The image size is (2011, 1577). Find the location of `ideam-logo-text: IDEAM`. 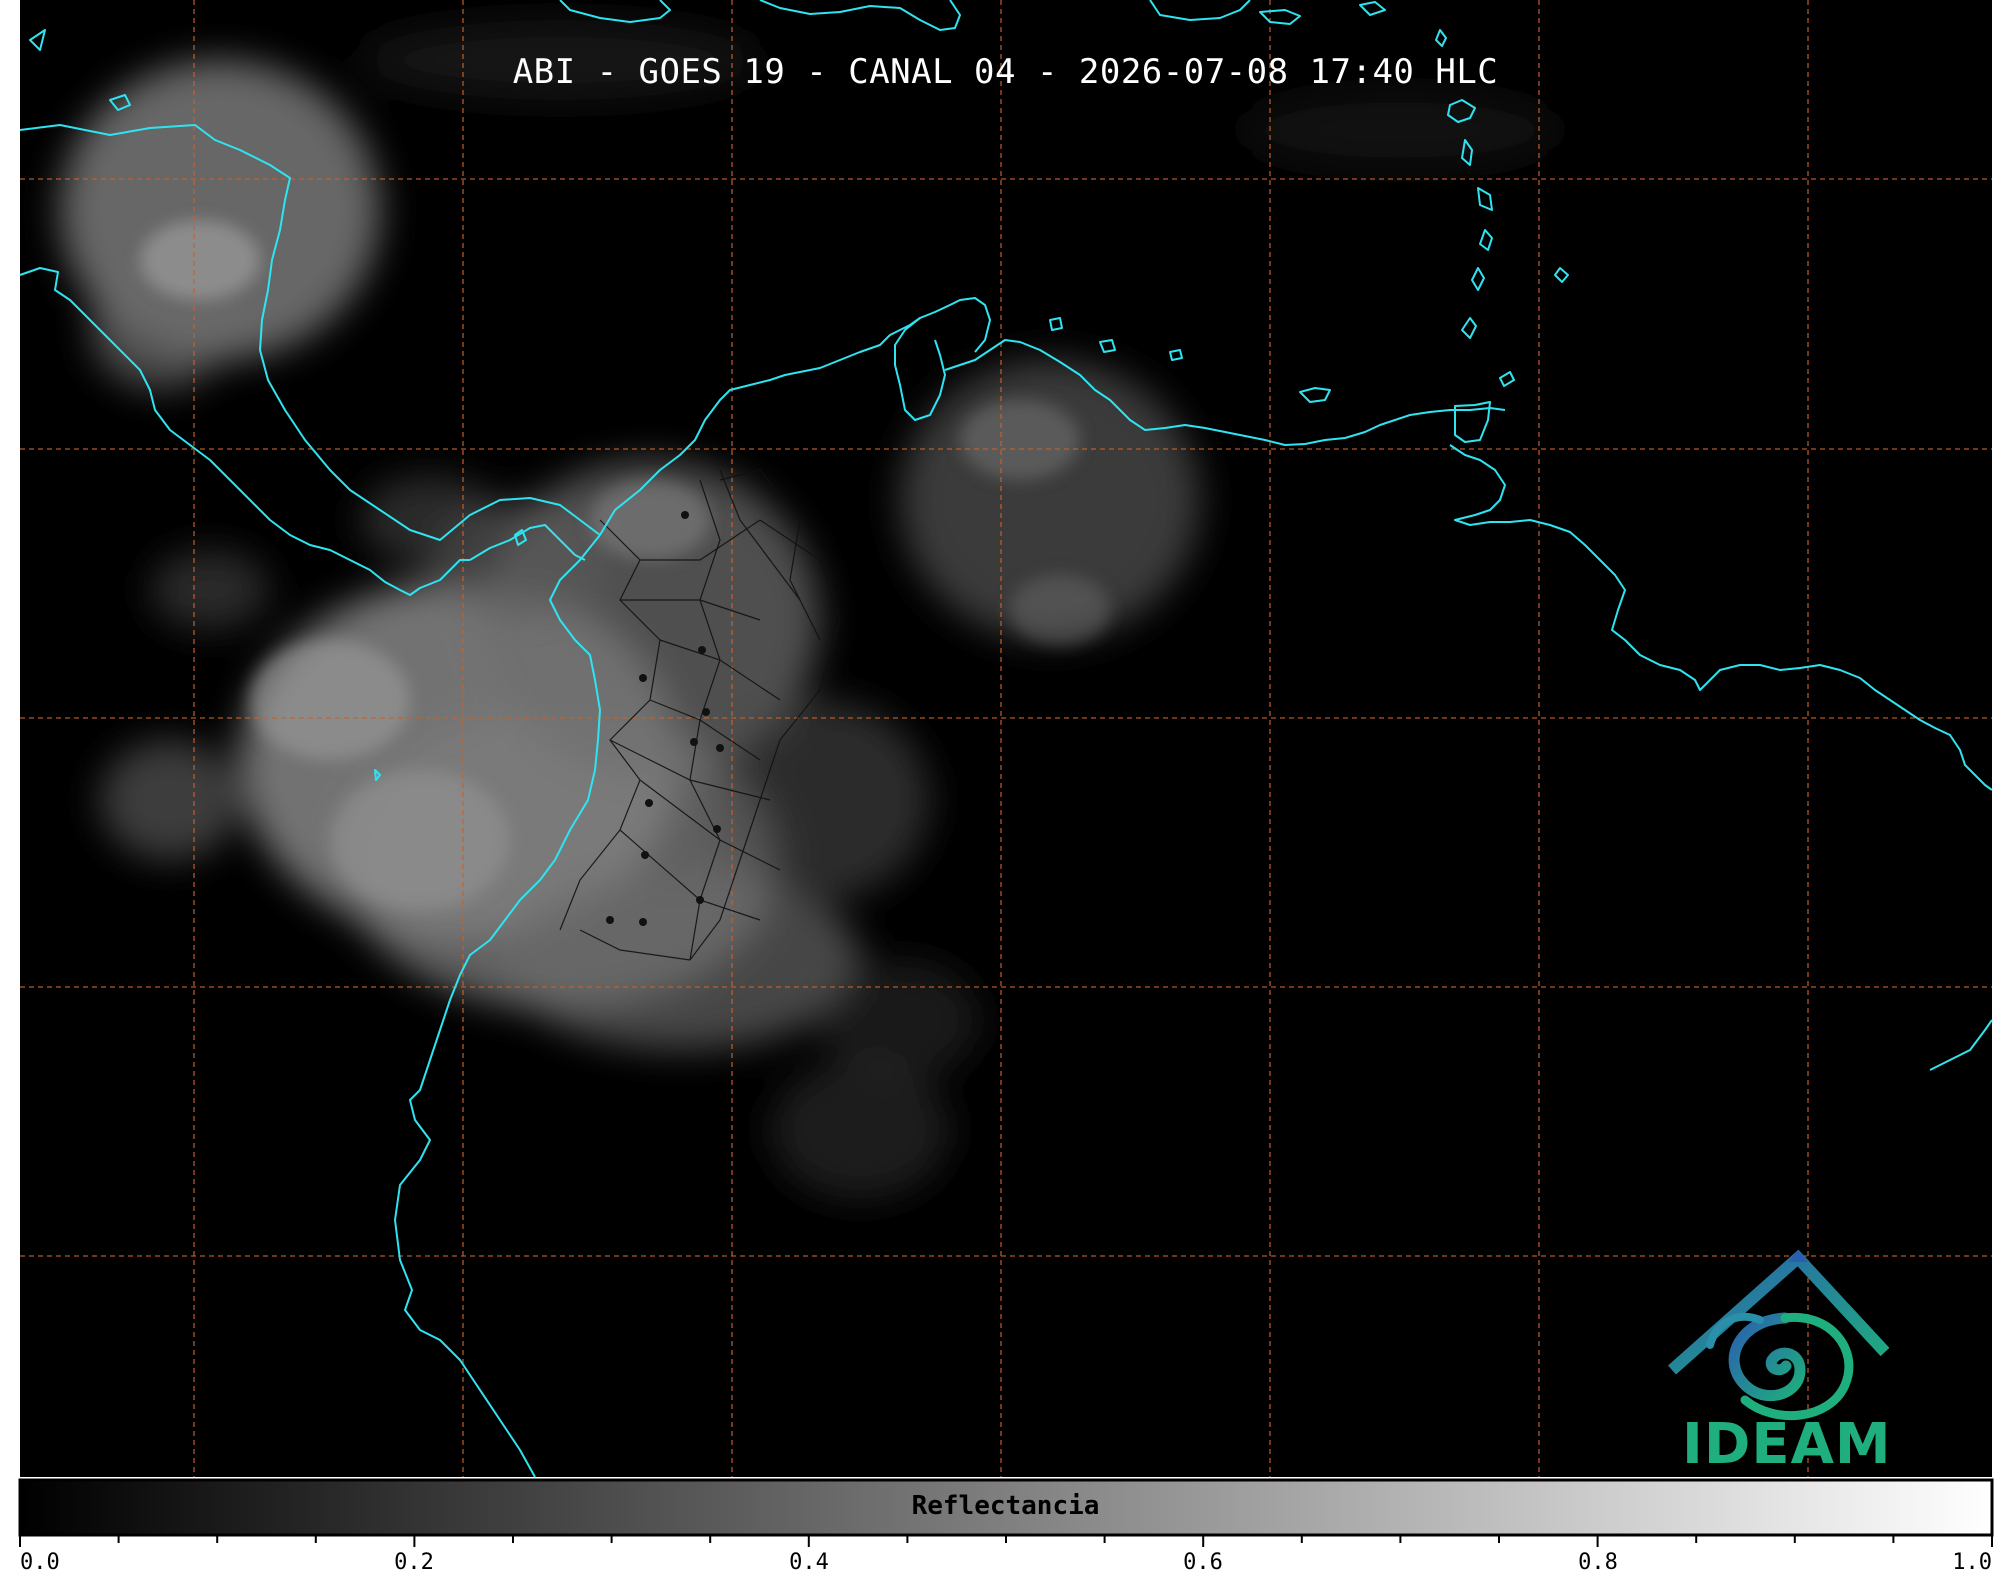

ideam-logo-text: IDEAM is located at coordinates (1787, 1444).